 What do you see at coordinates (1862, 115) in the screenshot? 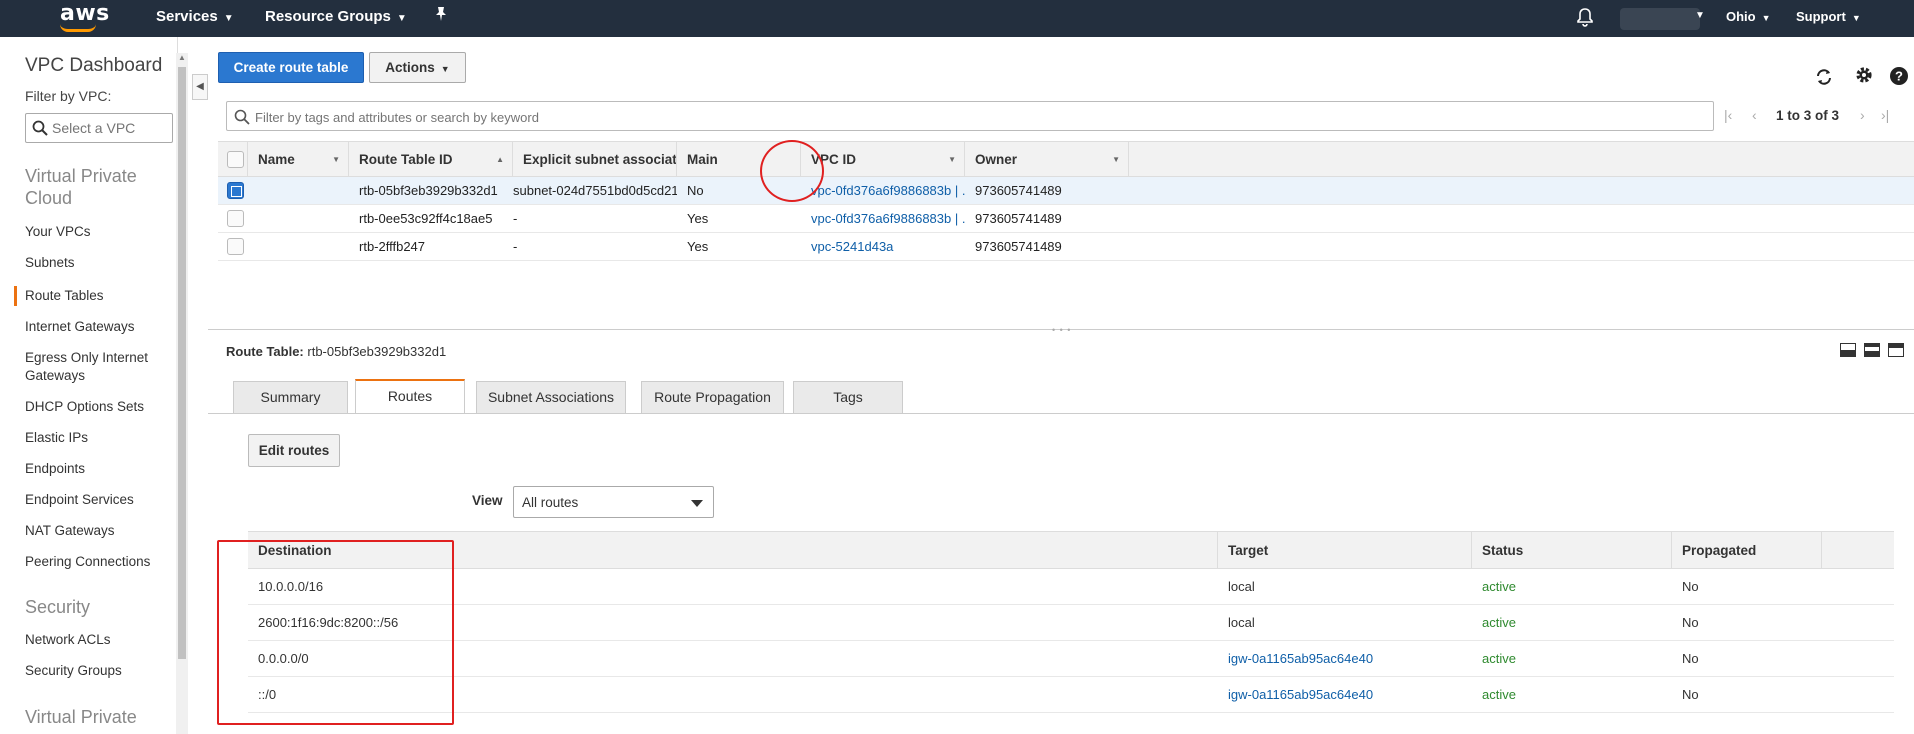
I see `next-page-icon: ›` at bounding box center [1862, 115].